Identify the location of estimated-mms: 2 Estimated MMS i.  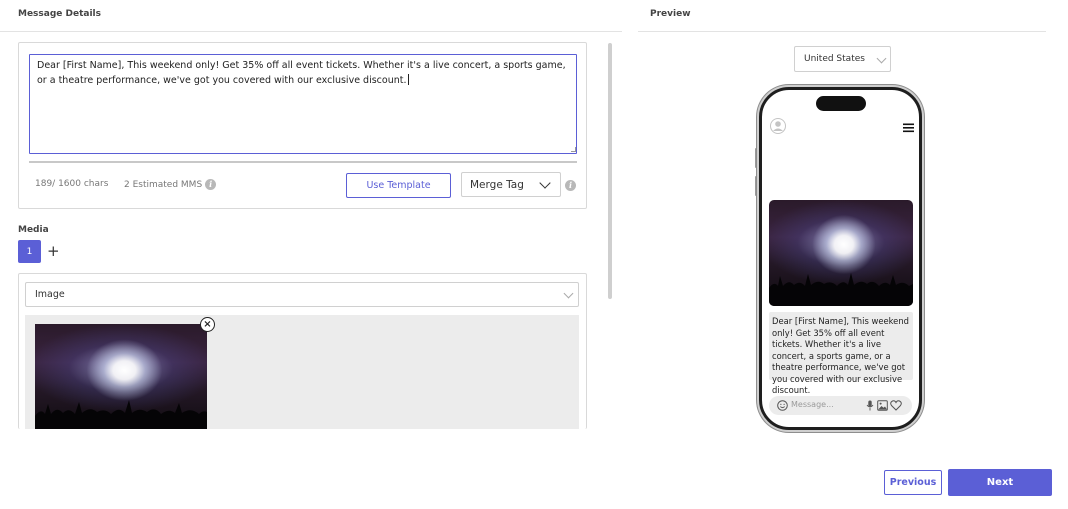
(170, 184).